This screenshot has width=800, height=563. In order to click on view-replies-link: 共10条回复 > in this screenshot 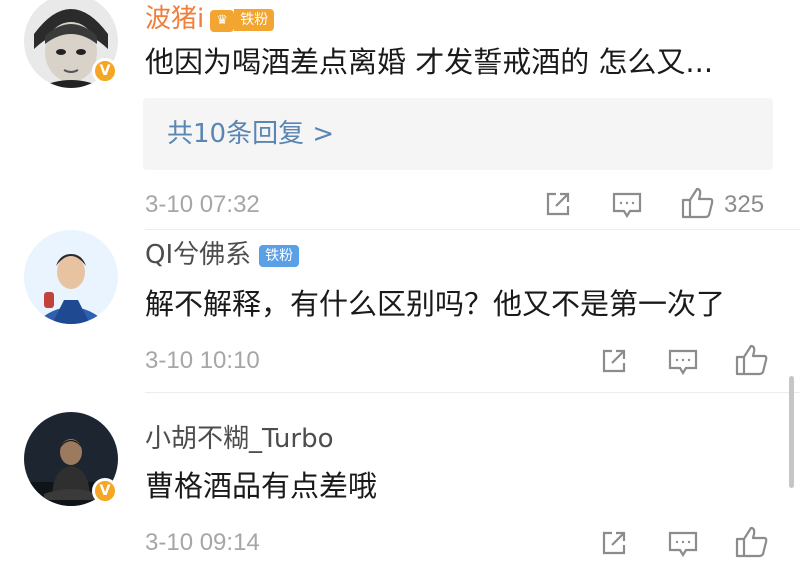, I will do `click(250, 134)`.